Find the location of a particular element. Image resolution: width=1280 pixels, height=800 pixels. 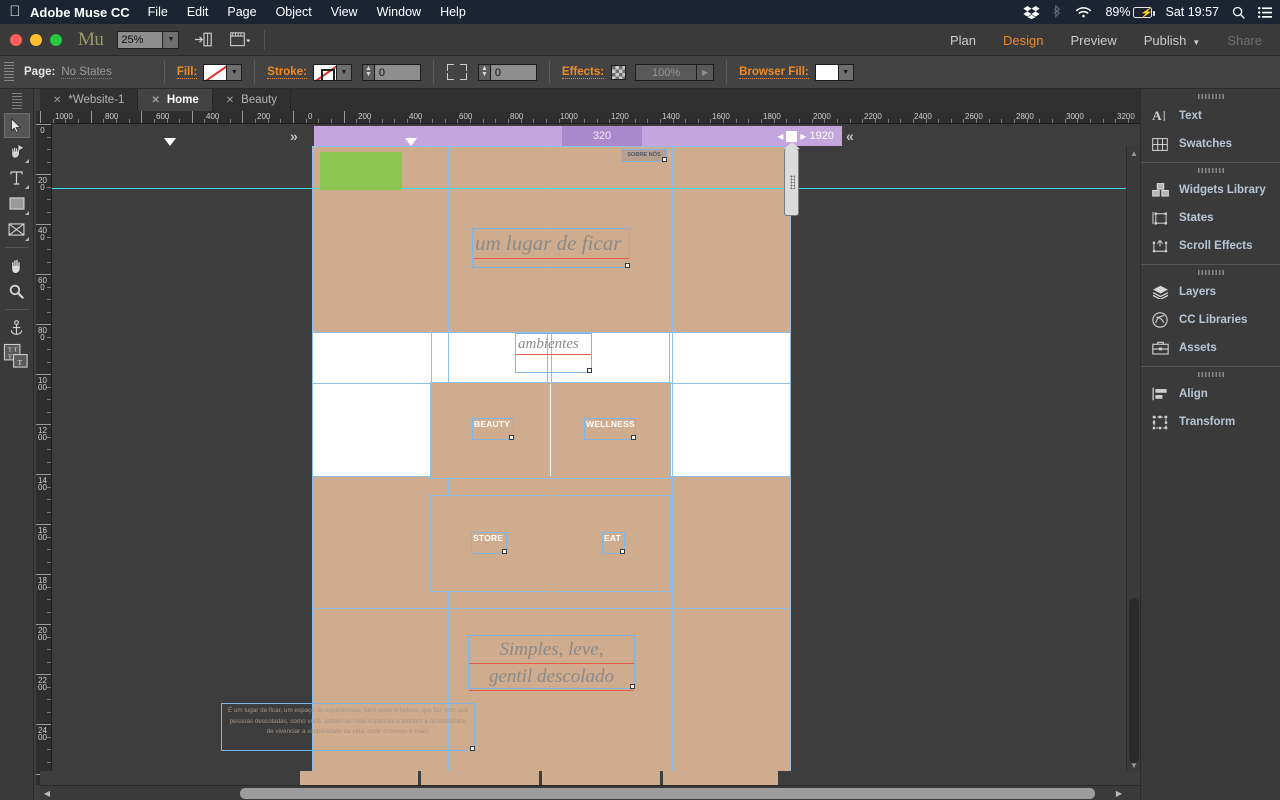

browser-fill-swatch is located at coordinates (826, 72).